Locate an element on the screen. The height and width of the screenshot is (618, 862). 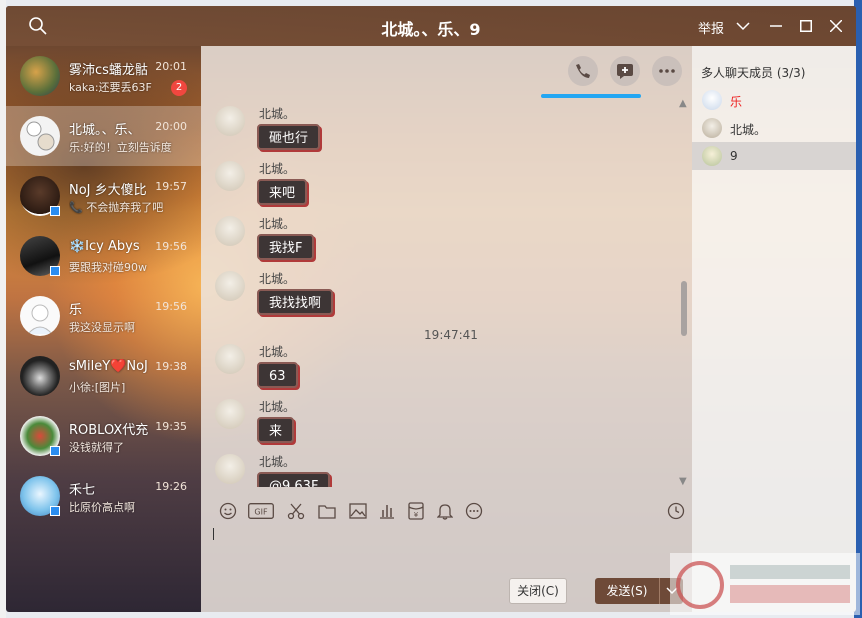
add-chat-icon is located at coordinates (625, 71).